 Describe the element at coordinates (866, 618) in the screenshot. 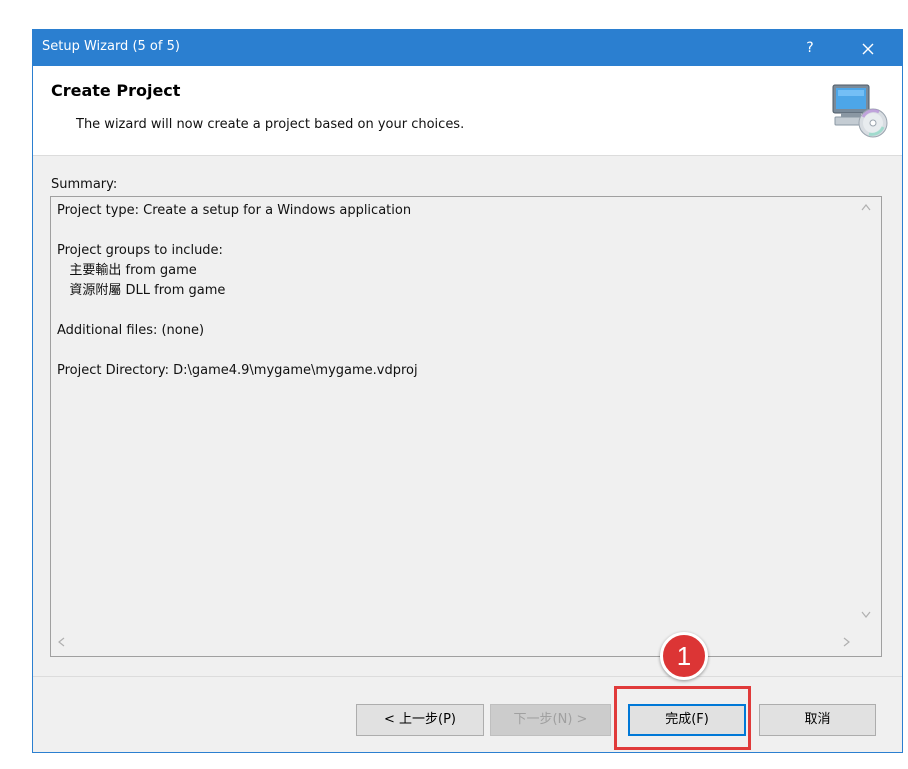

I see `scroll-down-arrow-icon` at that location.